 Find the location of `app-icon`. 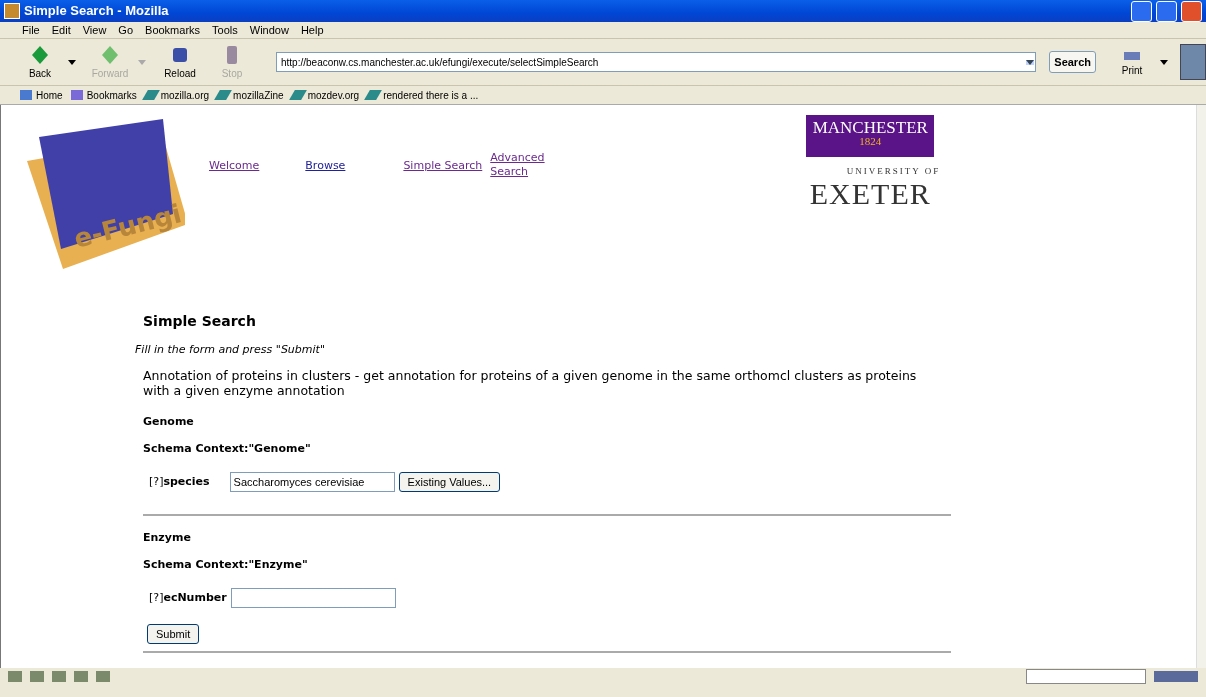

app-icon is located at coordinates (12, 11).